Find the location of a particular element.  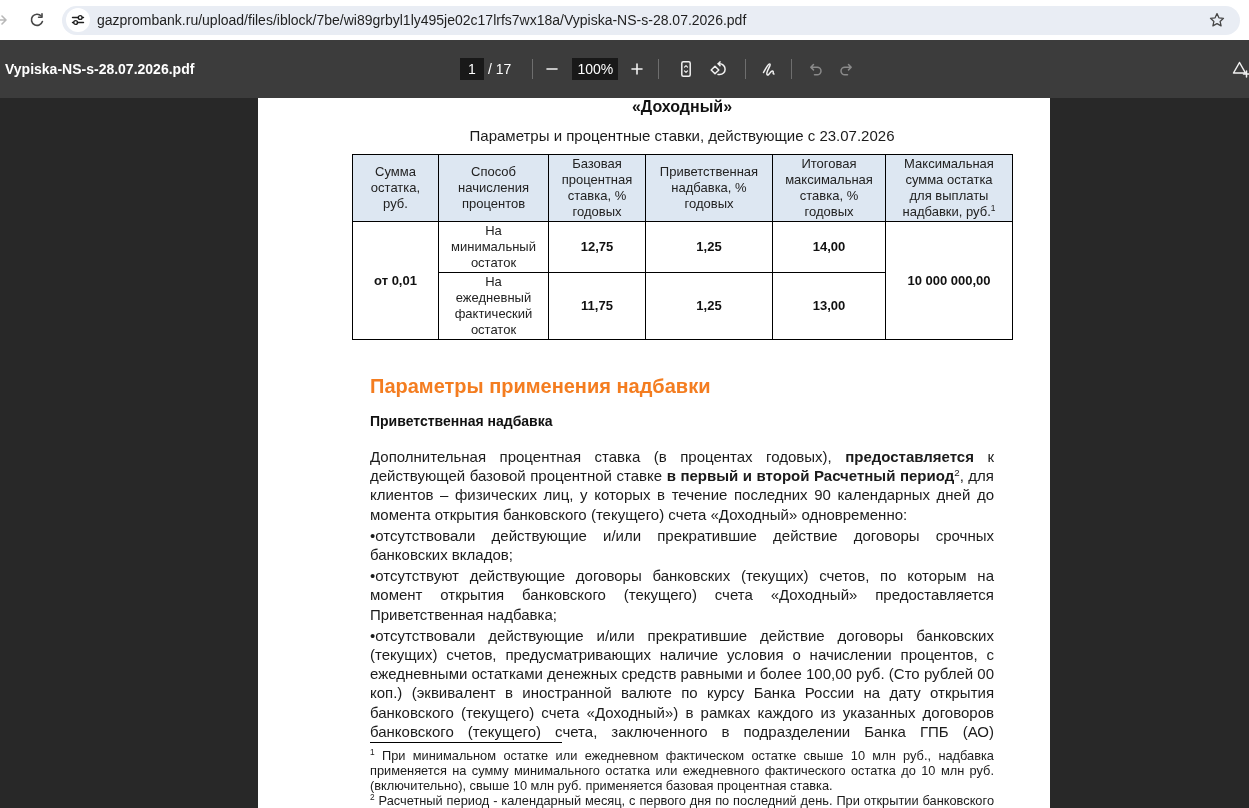

draw-icon is located at coordinates (769, 69).